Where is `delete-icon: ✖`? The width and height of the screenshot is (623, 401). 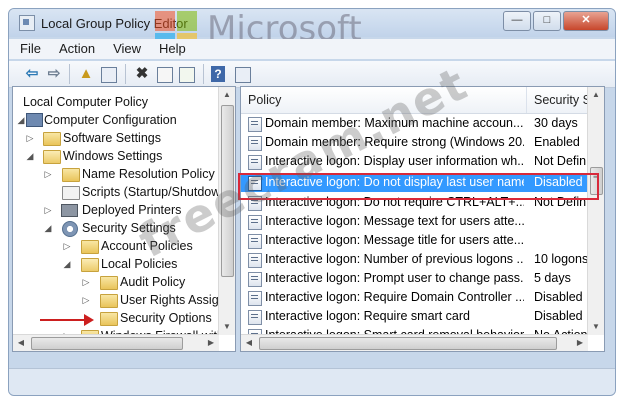
delete-icon: ✖ is located at coordinates (142, 74).